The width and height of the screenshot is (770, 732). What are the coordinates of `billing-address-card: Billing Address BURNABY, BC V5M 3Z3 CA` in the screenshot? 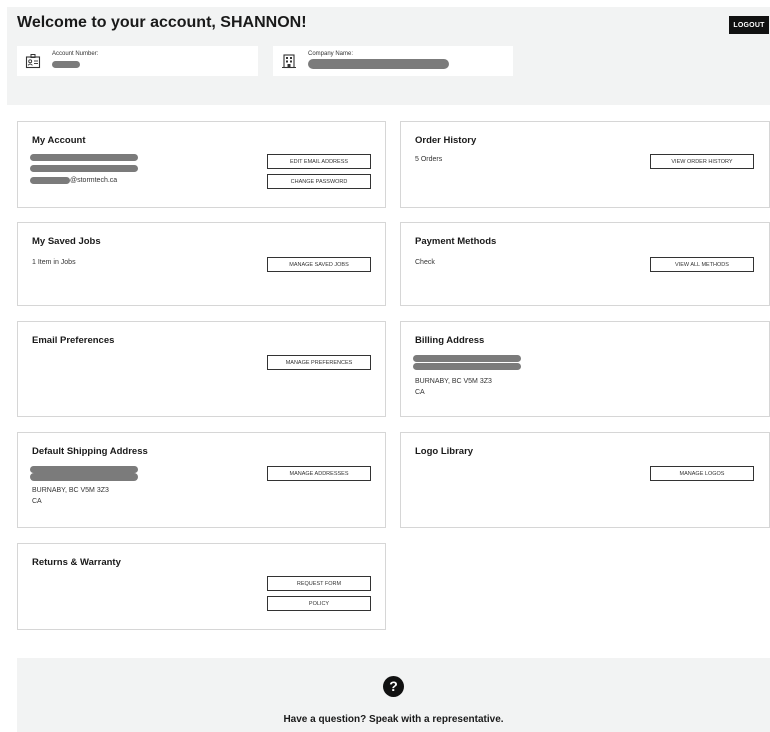 It's located at (585, 369).